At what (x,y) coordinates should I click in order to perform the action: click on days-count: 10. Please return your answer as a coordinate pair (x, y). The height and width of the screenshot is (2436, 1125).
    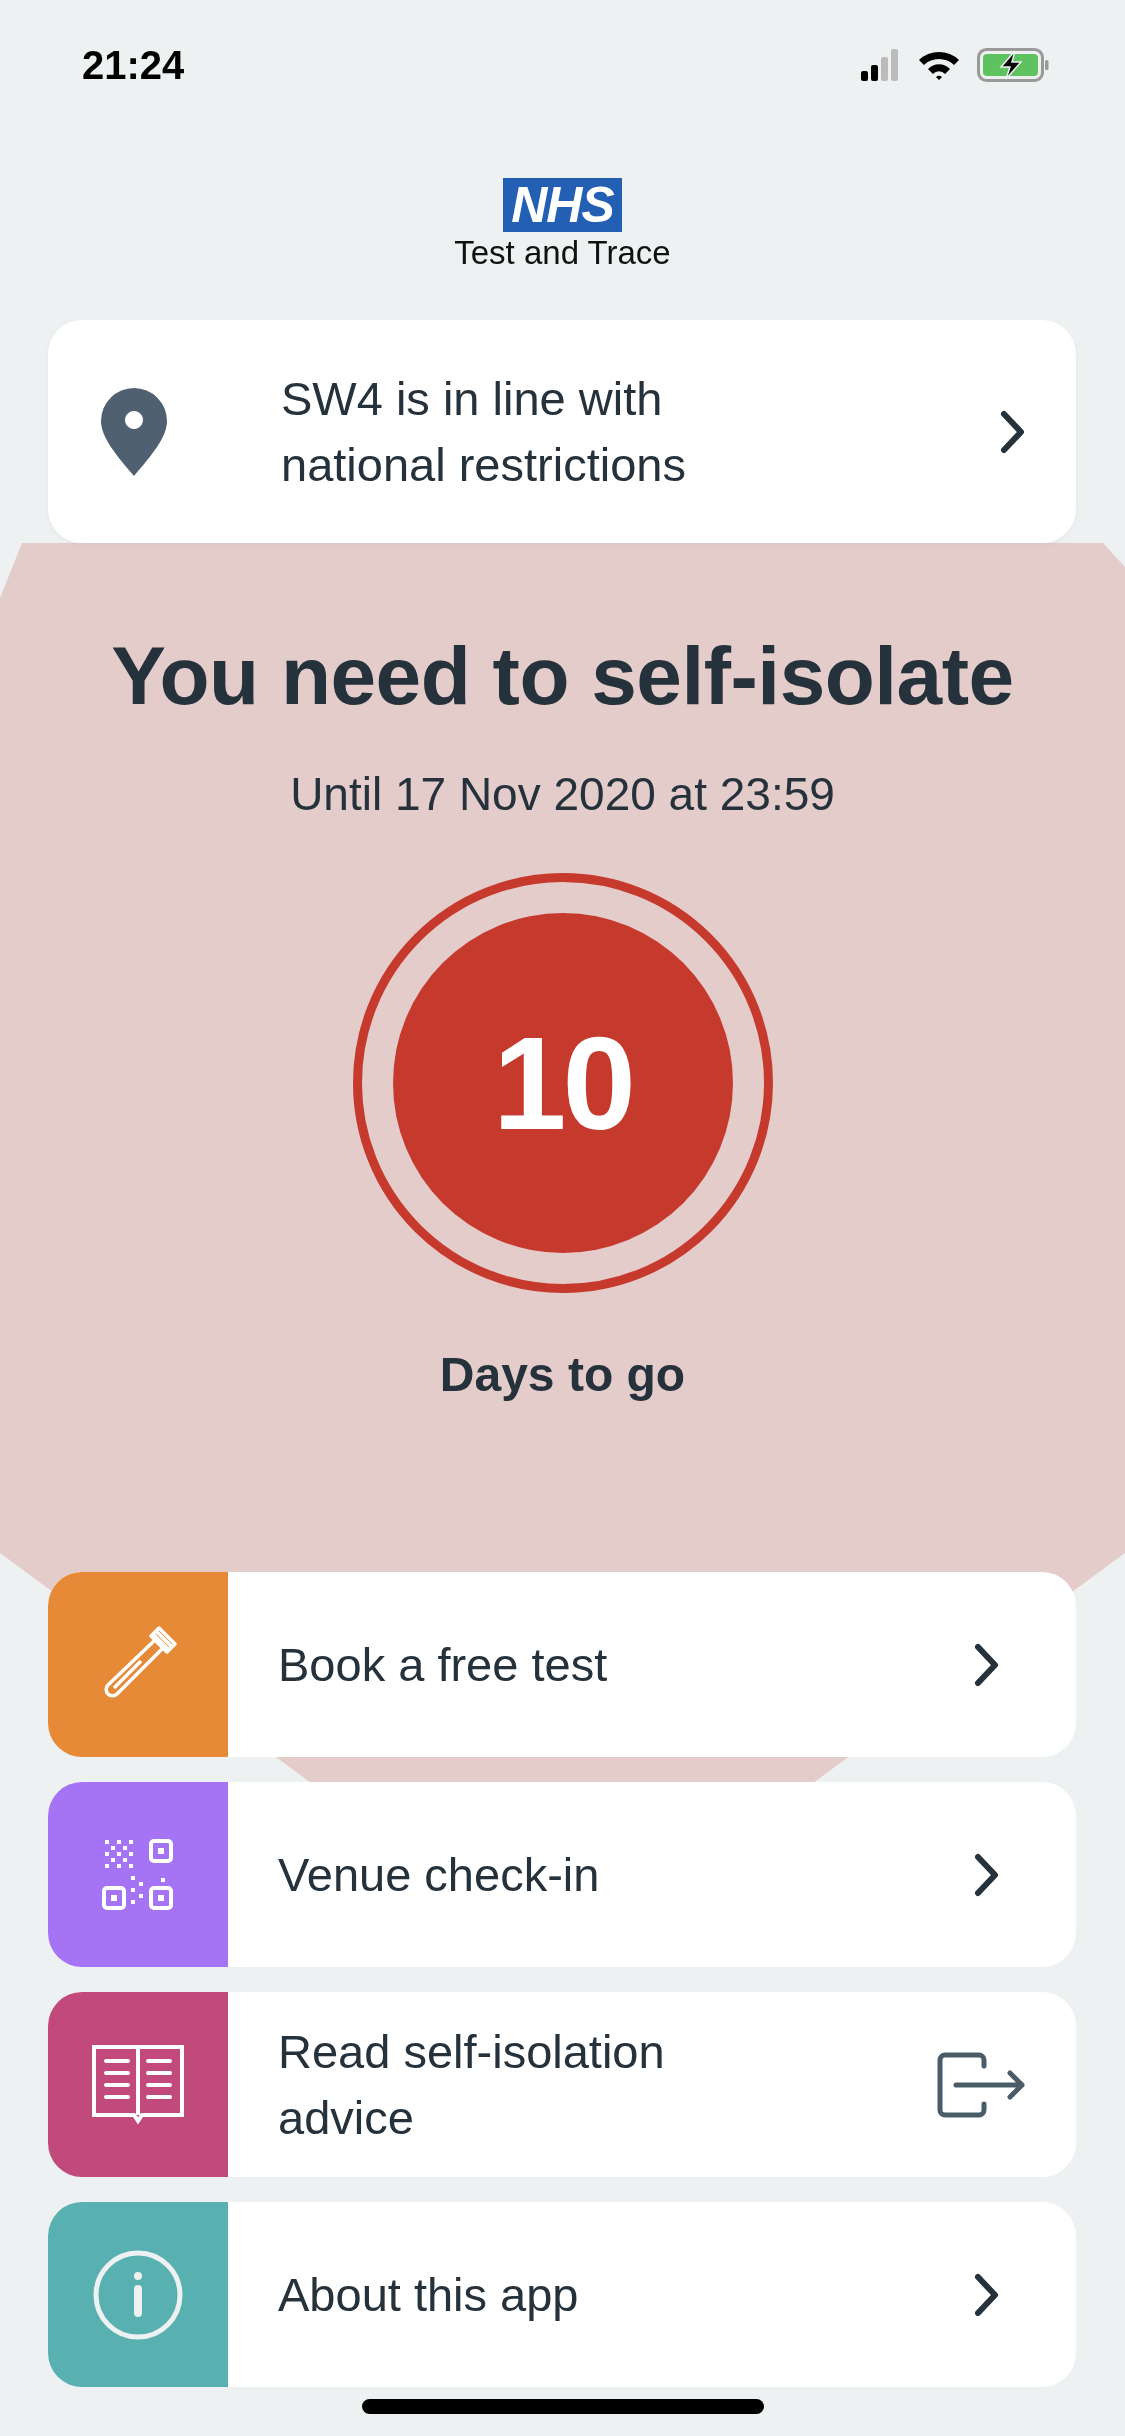
    Looking at the image, I should click on (562, 1083).